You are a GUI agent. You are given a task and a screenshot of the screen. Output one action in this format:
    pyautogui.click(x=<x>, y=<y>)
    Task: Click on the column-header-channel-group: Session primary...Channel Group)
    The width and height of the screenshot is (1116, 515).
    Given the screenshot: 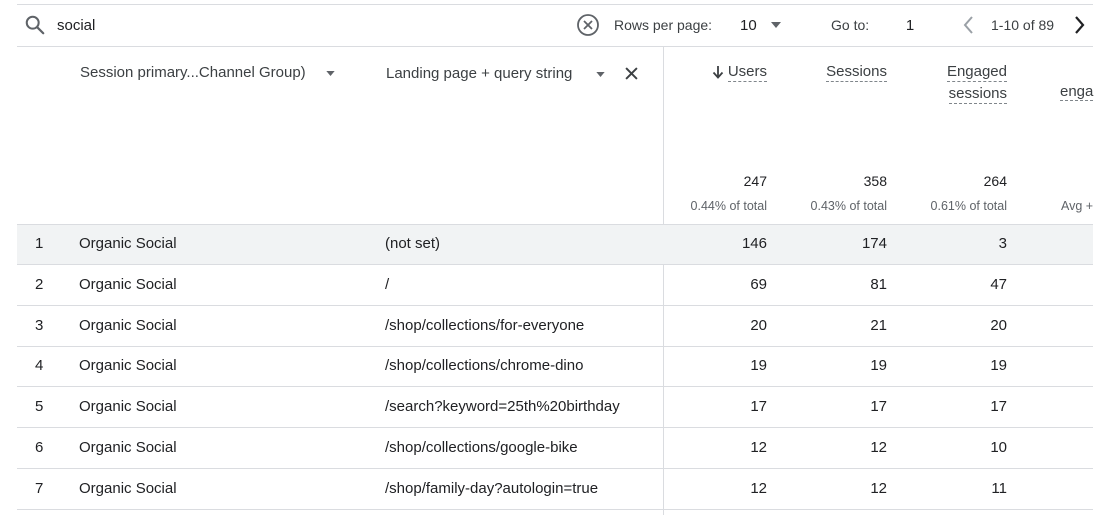 What is the action you would take?
    pyautogui.click(x=207, y=75)
    